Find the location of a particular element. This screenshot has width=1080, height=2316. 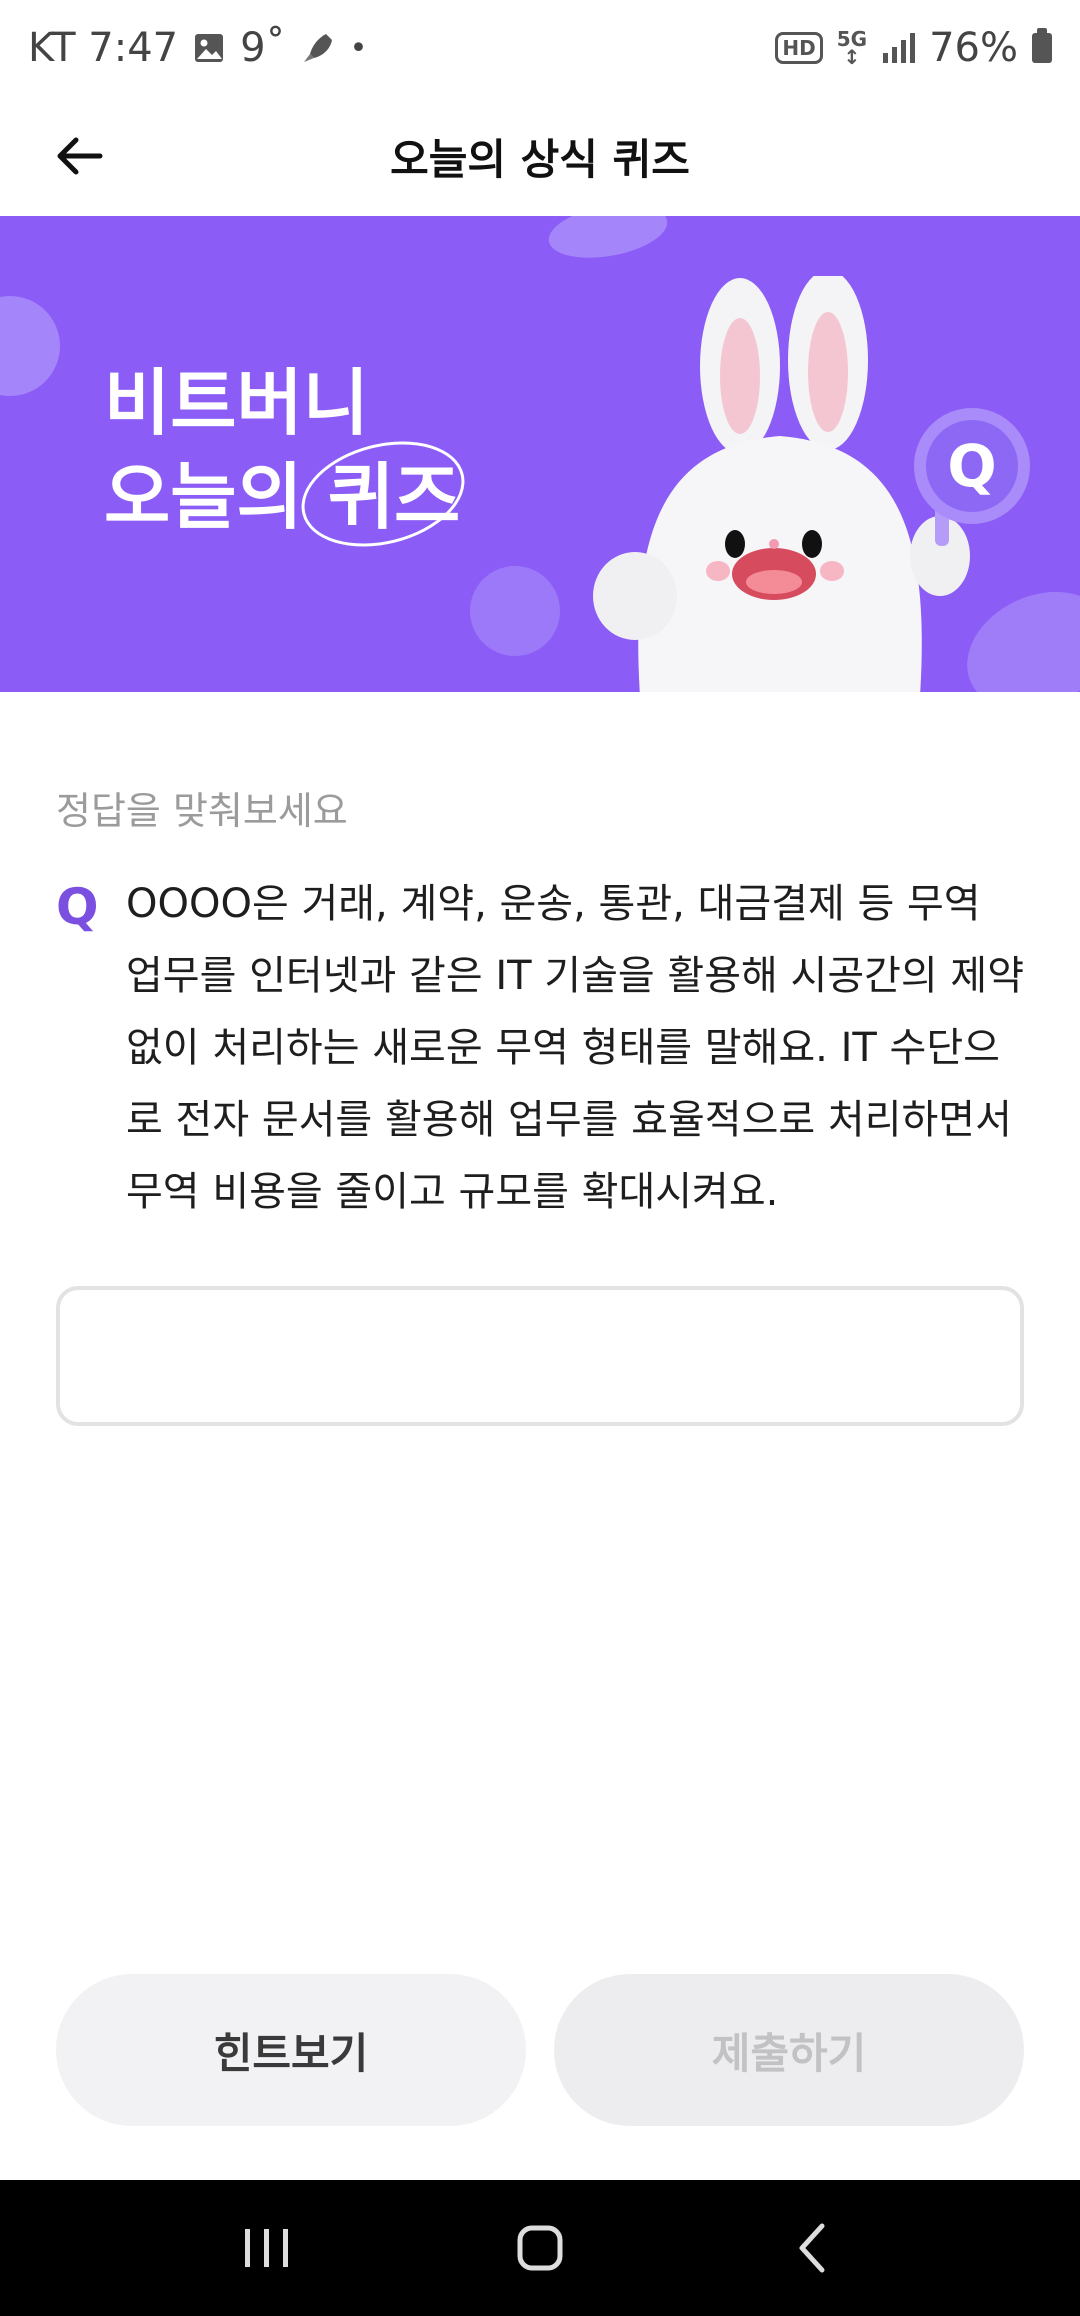

carrier-time: KT 7:47 is located at coordinates (103, 48).